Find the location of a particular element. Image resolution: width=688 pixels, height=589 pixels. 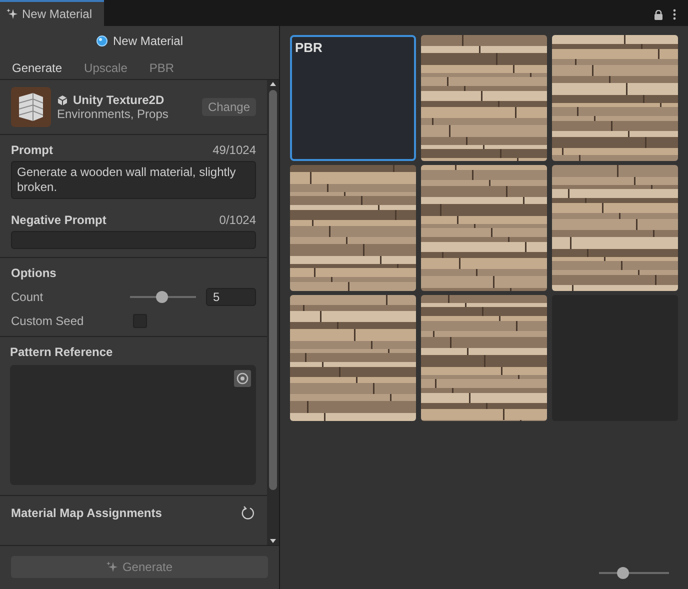

window-tab: New Material is located at coordinates (52, 13).